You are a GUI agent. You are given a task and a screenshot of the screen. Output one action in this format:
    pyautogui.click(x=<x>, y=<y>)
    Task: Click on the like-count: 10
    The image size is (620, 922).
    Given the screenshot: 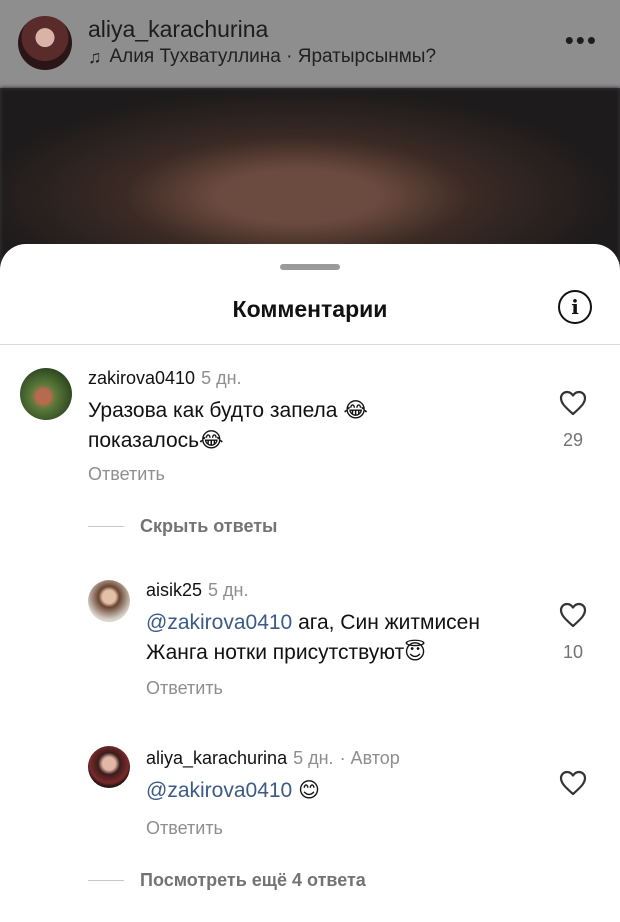 What is the action you would take?
    pyautogui.click(x=573, y=652)
    